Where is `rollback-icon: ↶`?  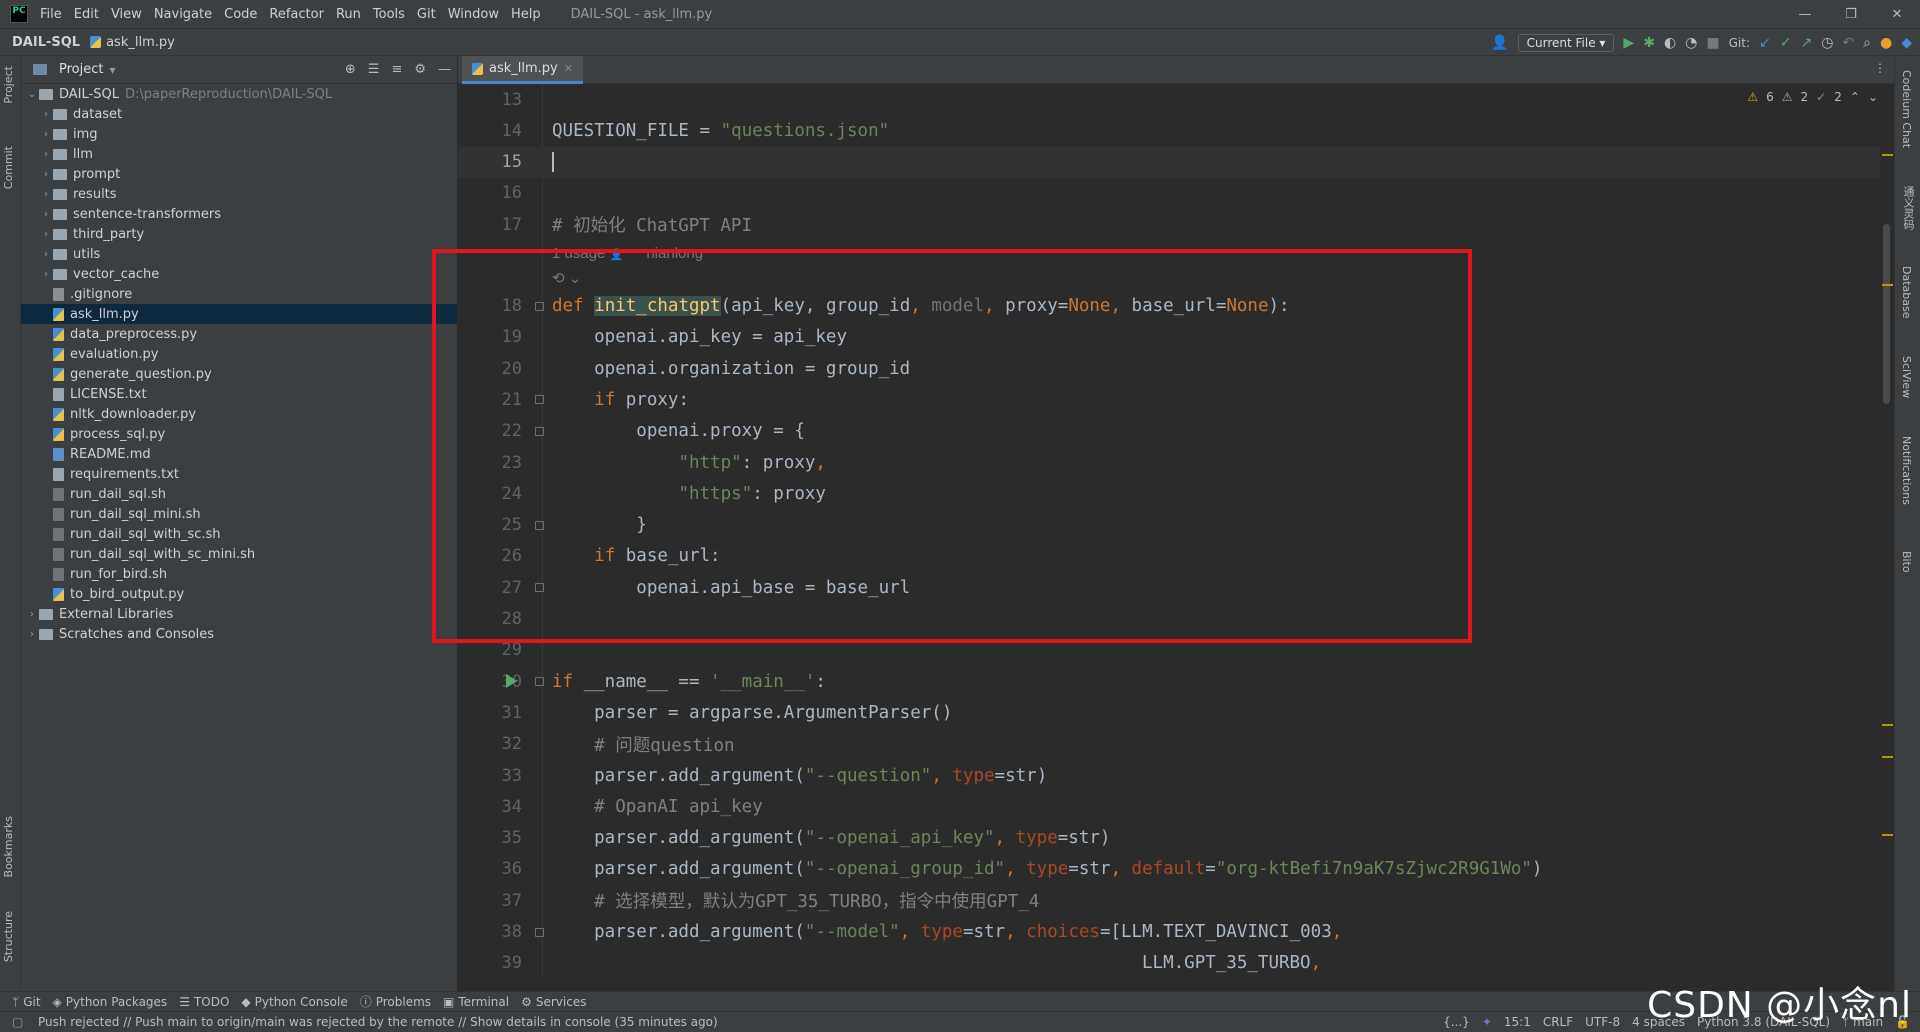
rollback-icon: ↶ is located at coordinates (1848, 43).